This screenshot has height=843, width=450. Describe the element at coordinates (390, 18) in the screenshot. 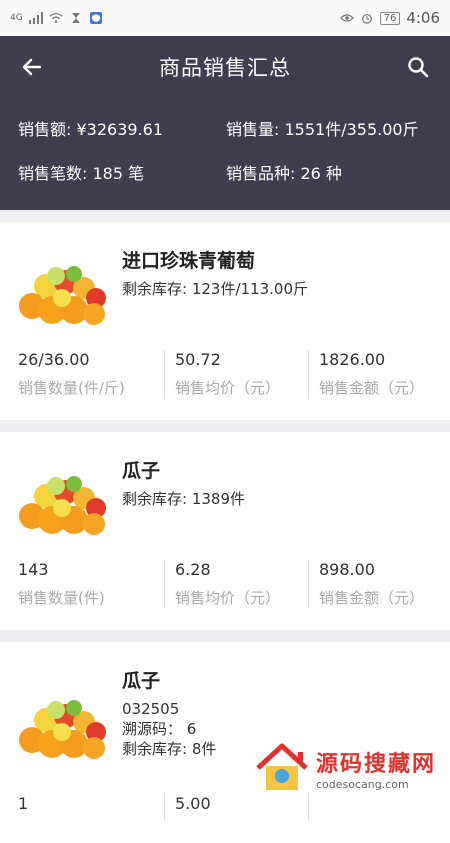

I see `battery-indicator: 76` at that location.